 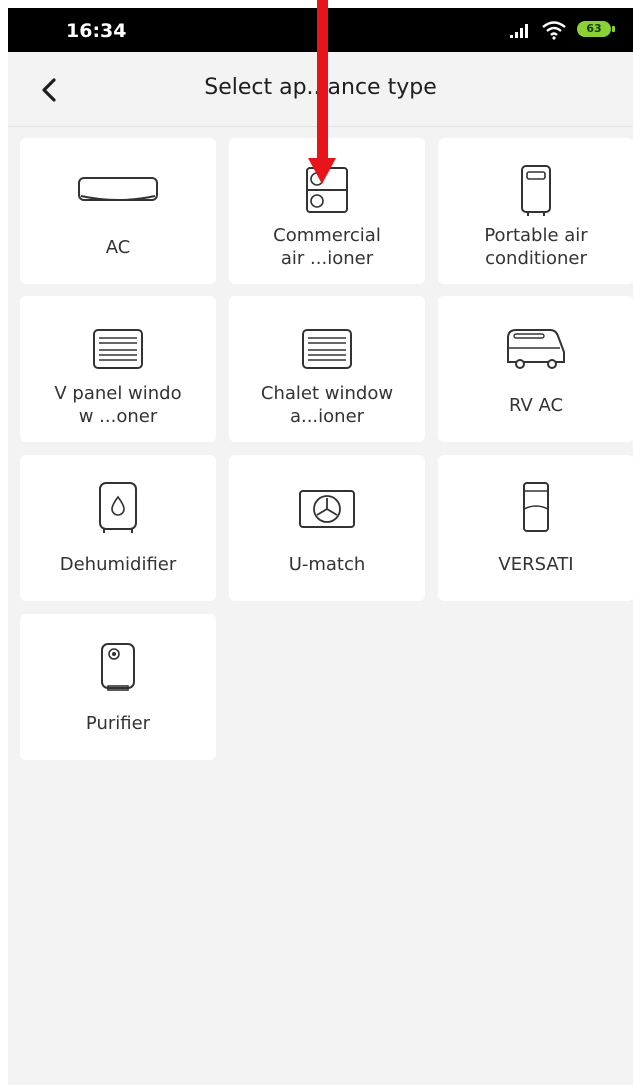 I want to click on ac-unit-icon, so click(x=118, y=189).